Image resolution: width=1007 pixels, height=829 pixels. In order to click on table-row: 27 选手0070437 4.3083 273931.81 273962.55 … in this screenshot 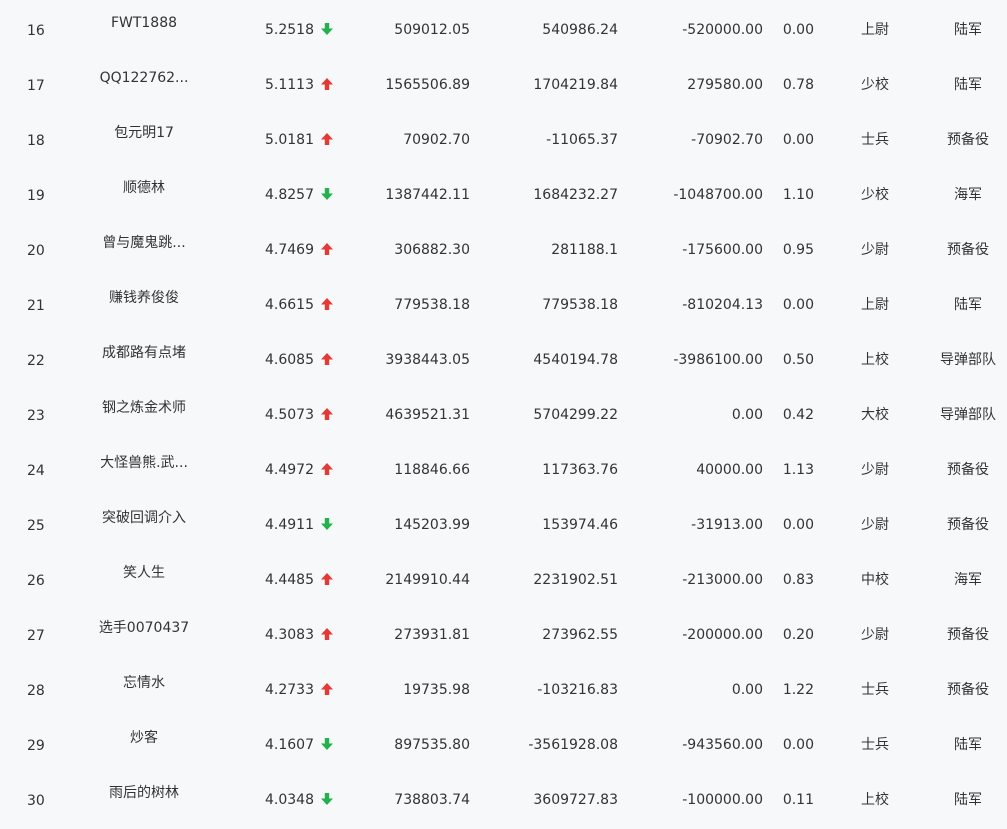, I will do `click(503, 634)`.